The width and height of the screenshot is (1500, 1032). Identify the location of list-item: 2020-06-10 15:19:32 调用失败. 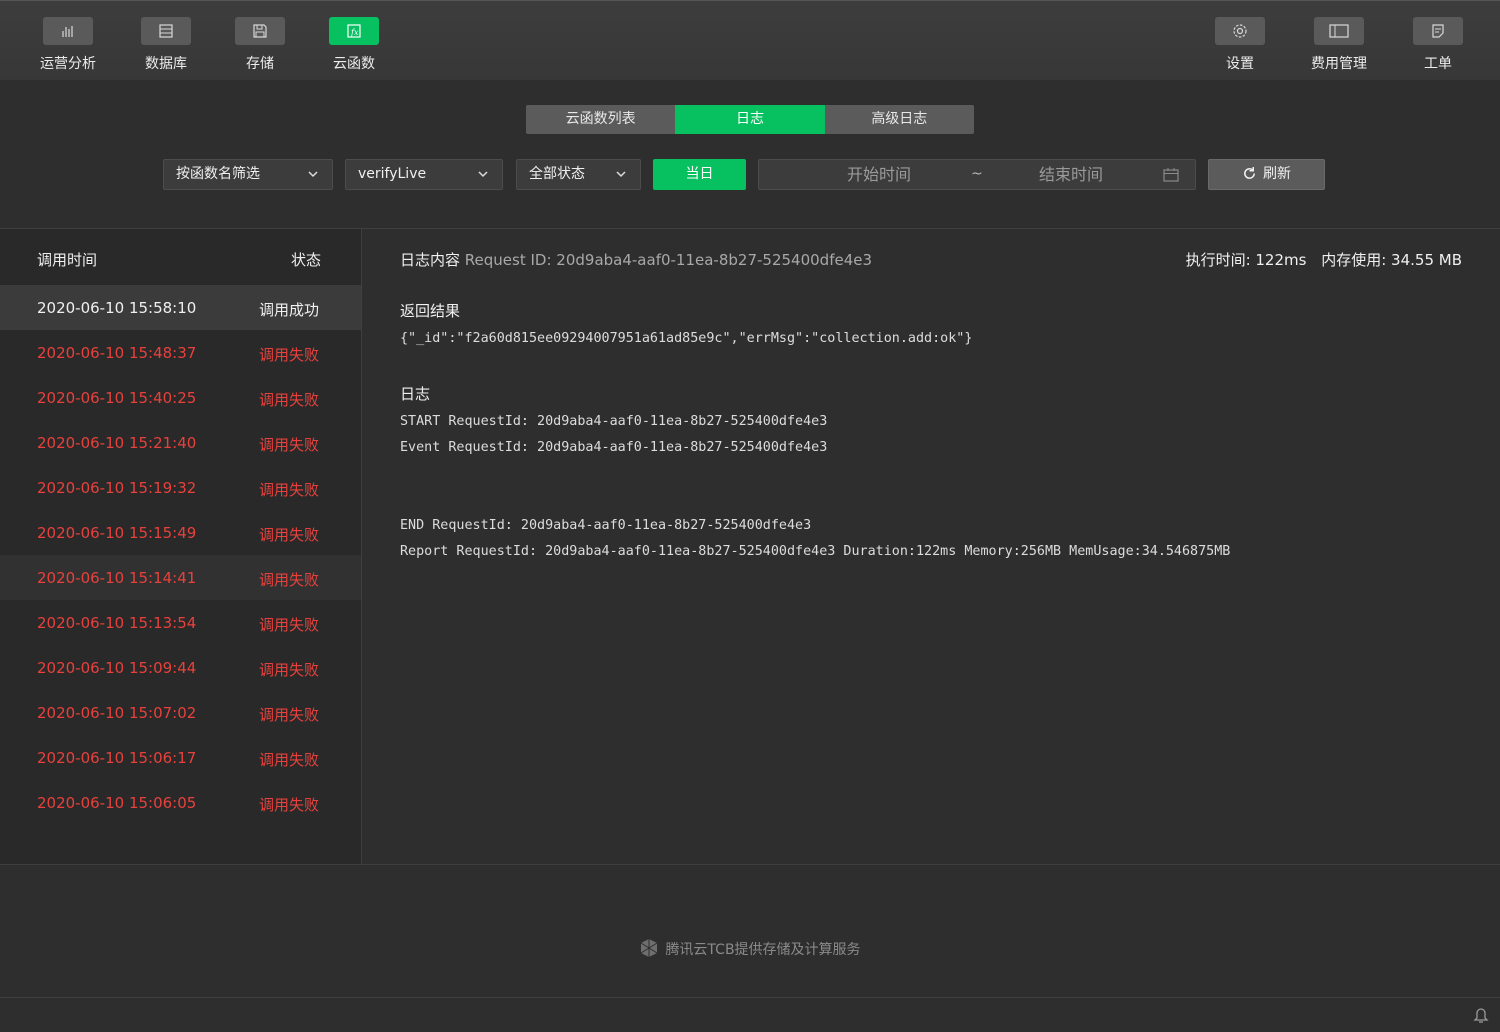
(180, 487).